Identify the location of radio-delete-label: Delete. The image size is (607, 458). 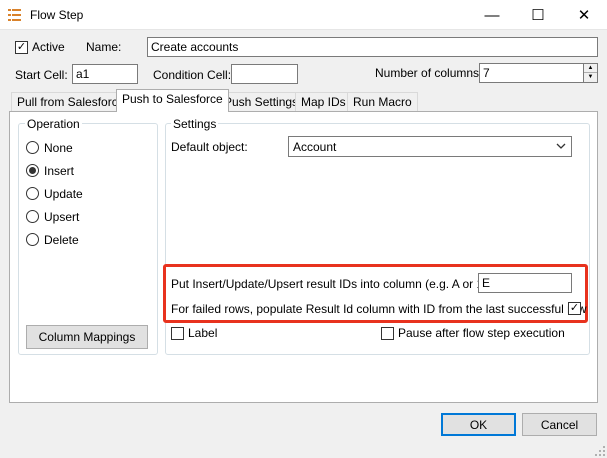
(61, 240).